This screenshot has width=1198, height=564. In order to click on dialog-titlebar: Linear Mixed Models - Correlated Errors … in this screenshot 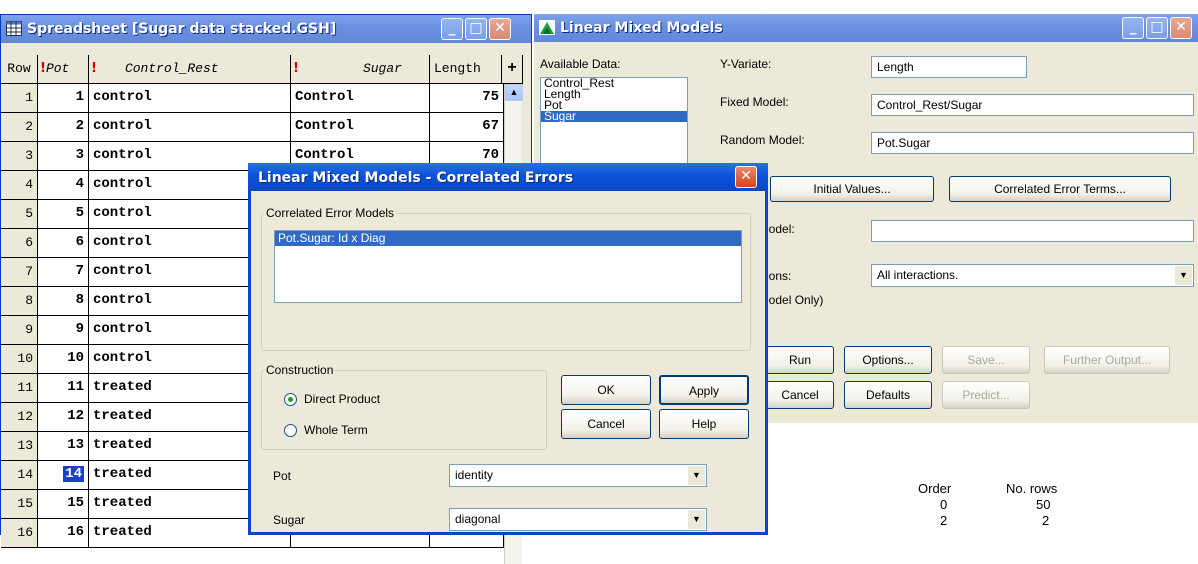, I will do `click(508, 177)`.